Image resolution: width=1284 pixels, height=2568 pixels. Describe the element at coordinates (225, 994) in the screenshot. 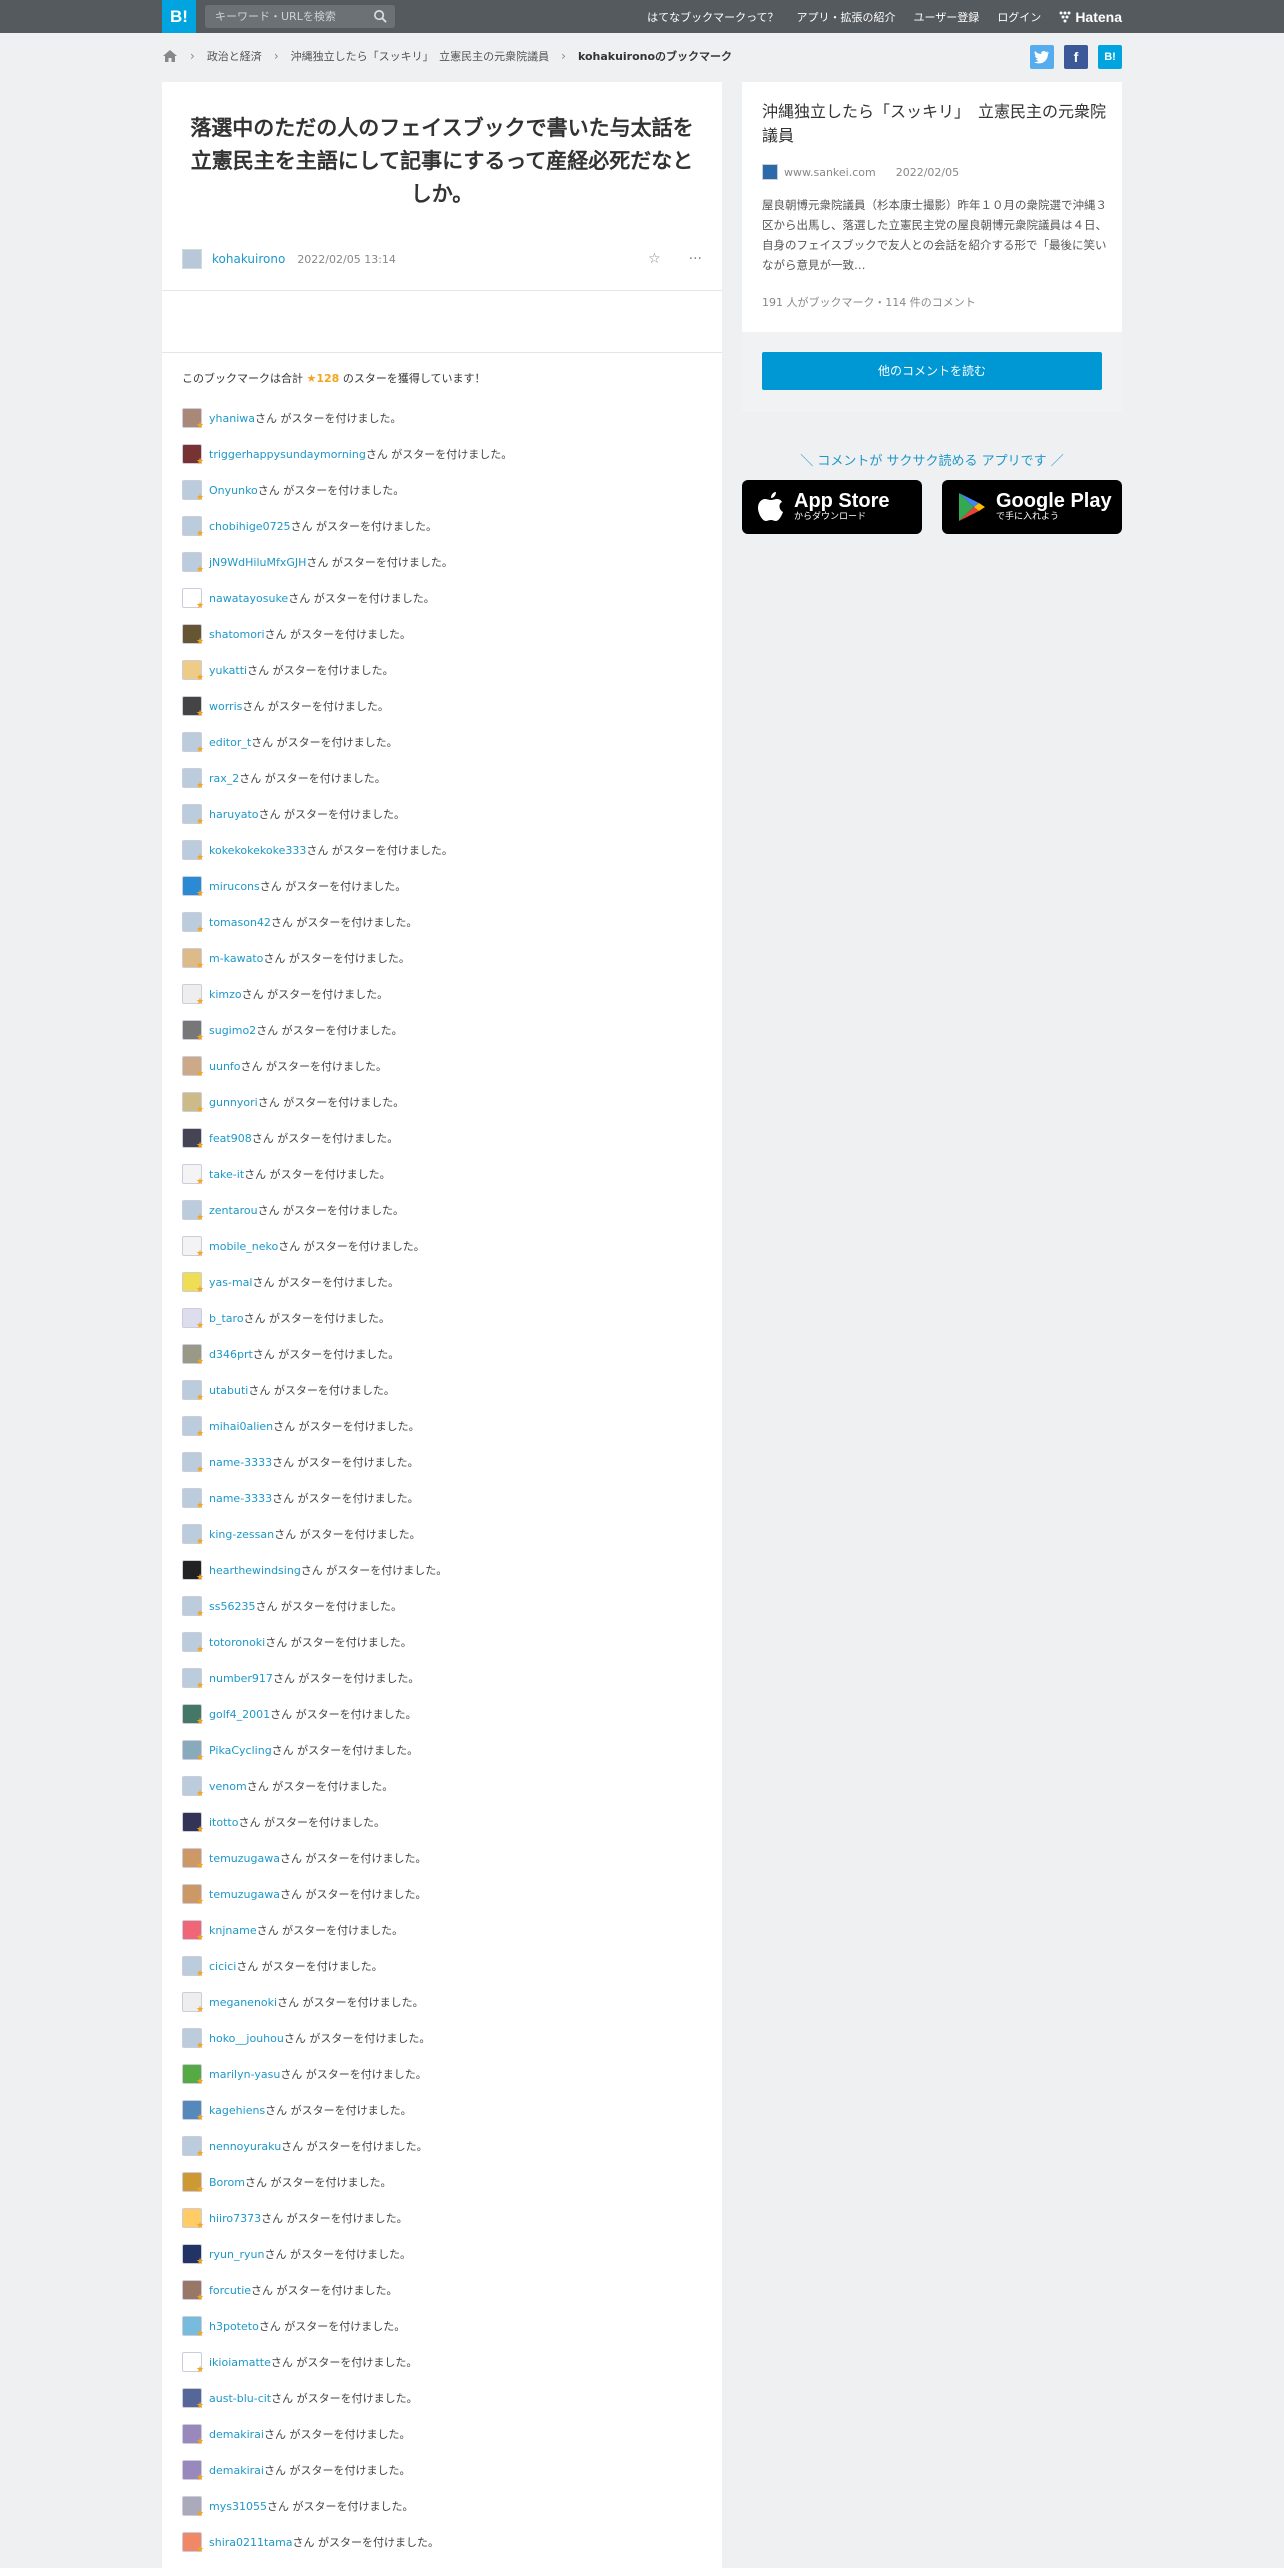

I see `star-user-link: kimzo` at that location.